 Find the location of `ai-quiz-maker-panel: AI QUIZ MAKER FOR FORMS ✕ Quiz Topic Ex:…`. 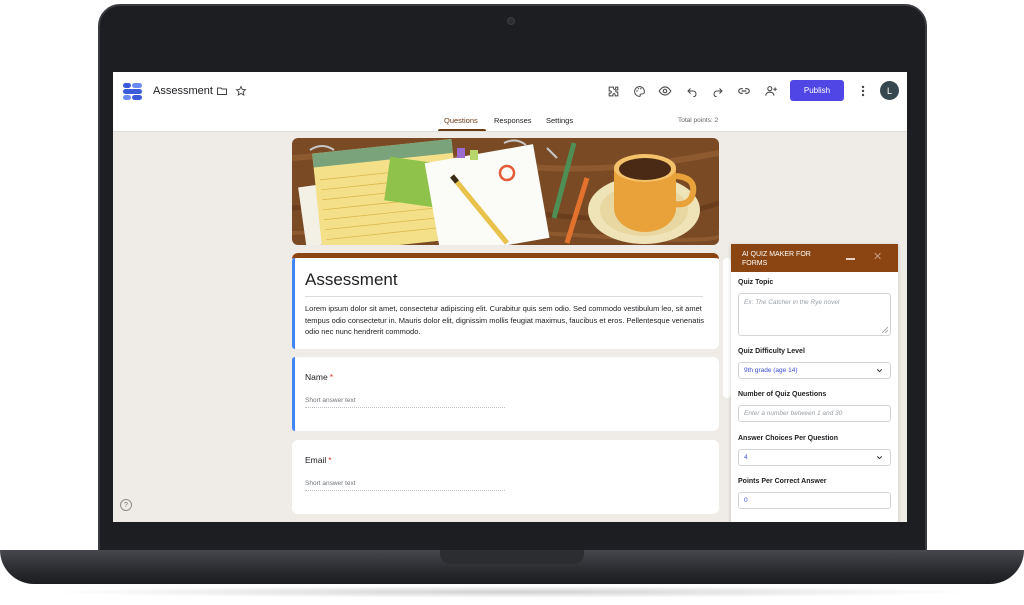

ai-quiz-maker-panel: AI QUIZ MAKER FOR FORMS ✕ Quiz Topic Ex:… is located at coordinates (814, 383).